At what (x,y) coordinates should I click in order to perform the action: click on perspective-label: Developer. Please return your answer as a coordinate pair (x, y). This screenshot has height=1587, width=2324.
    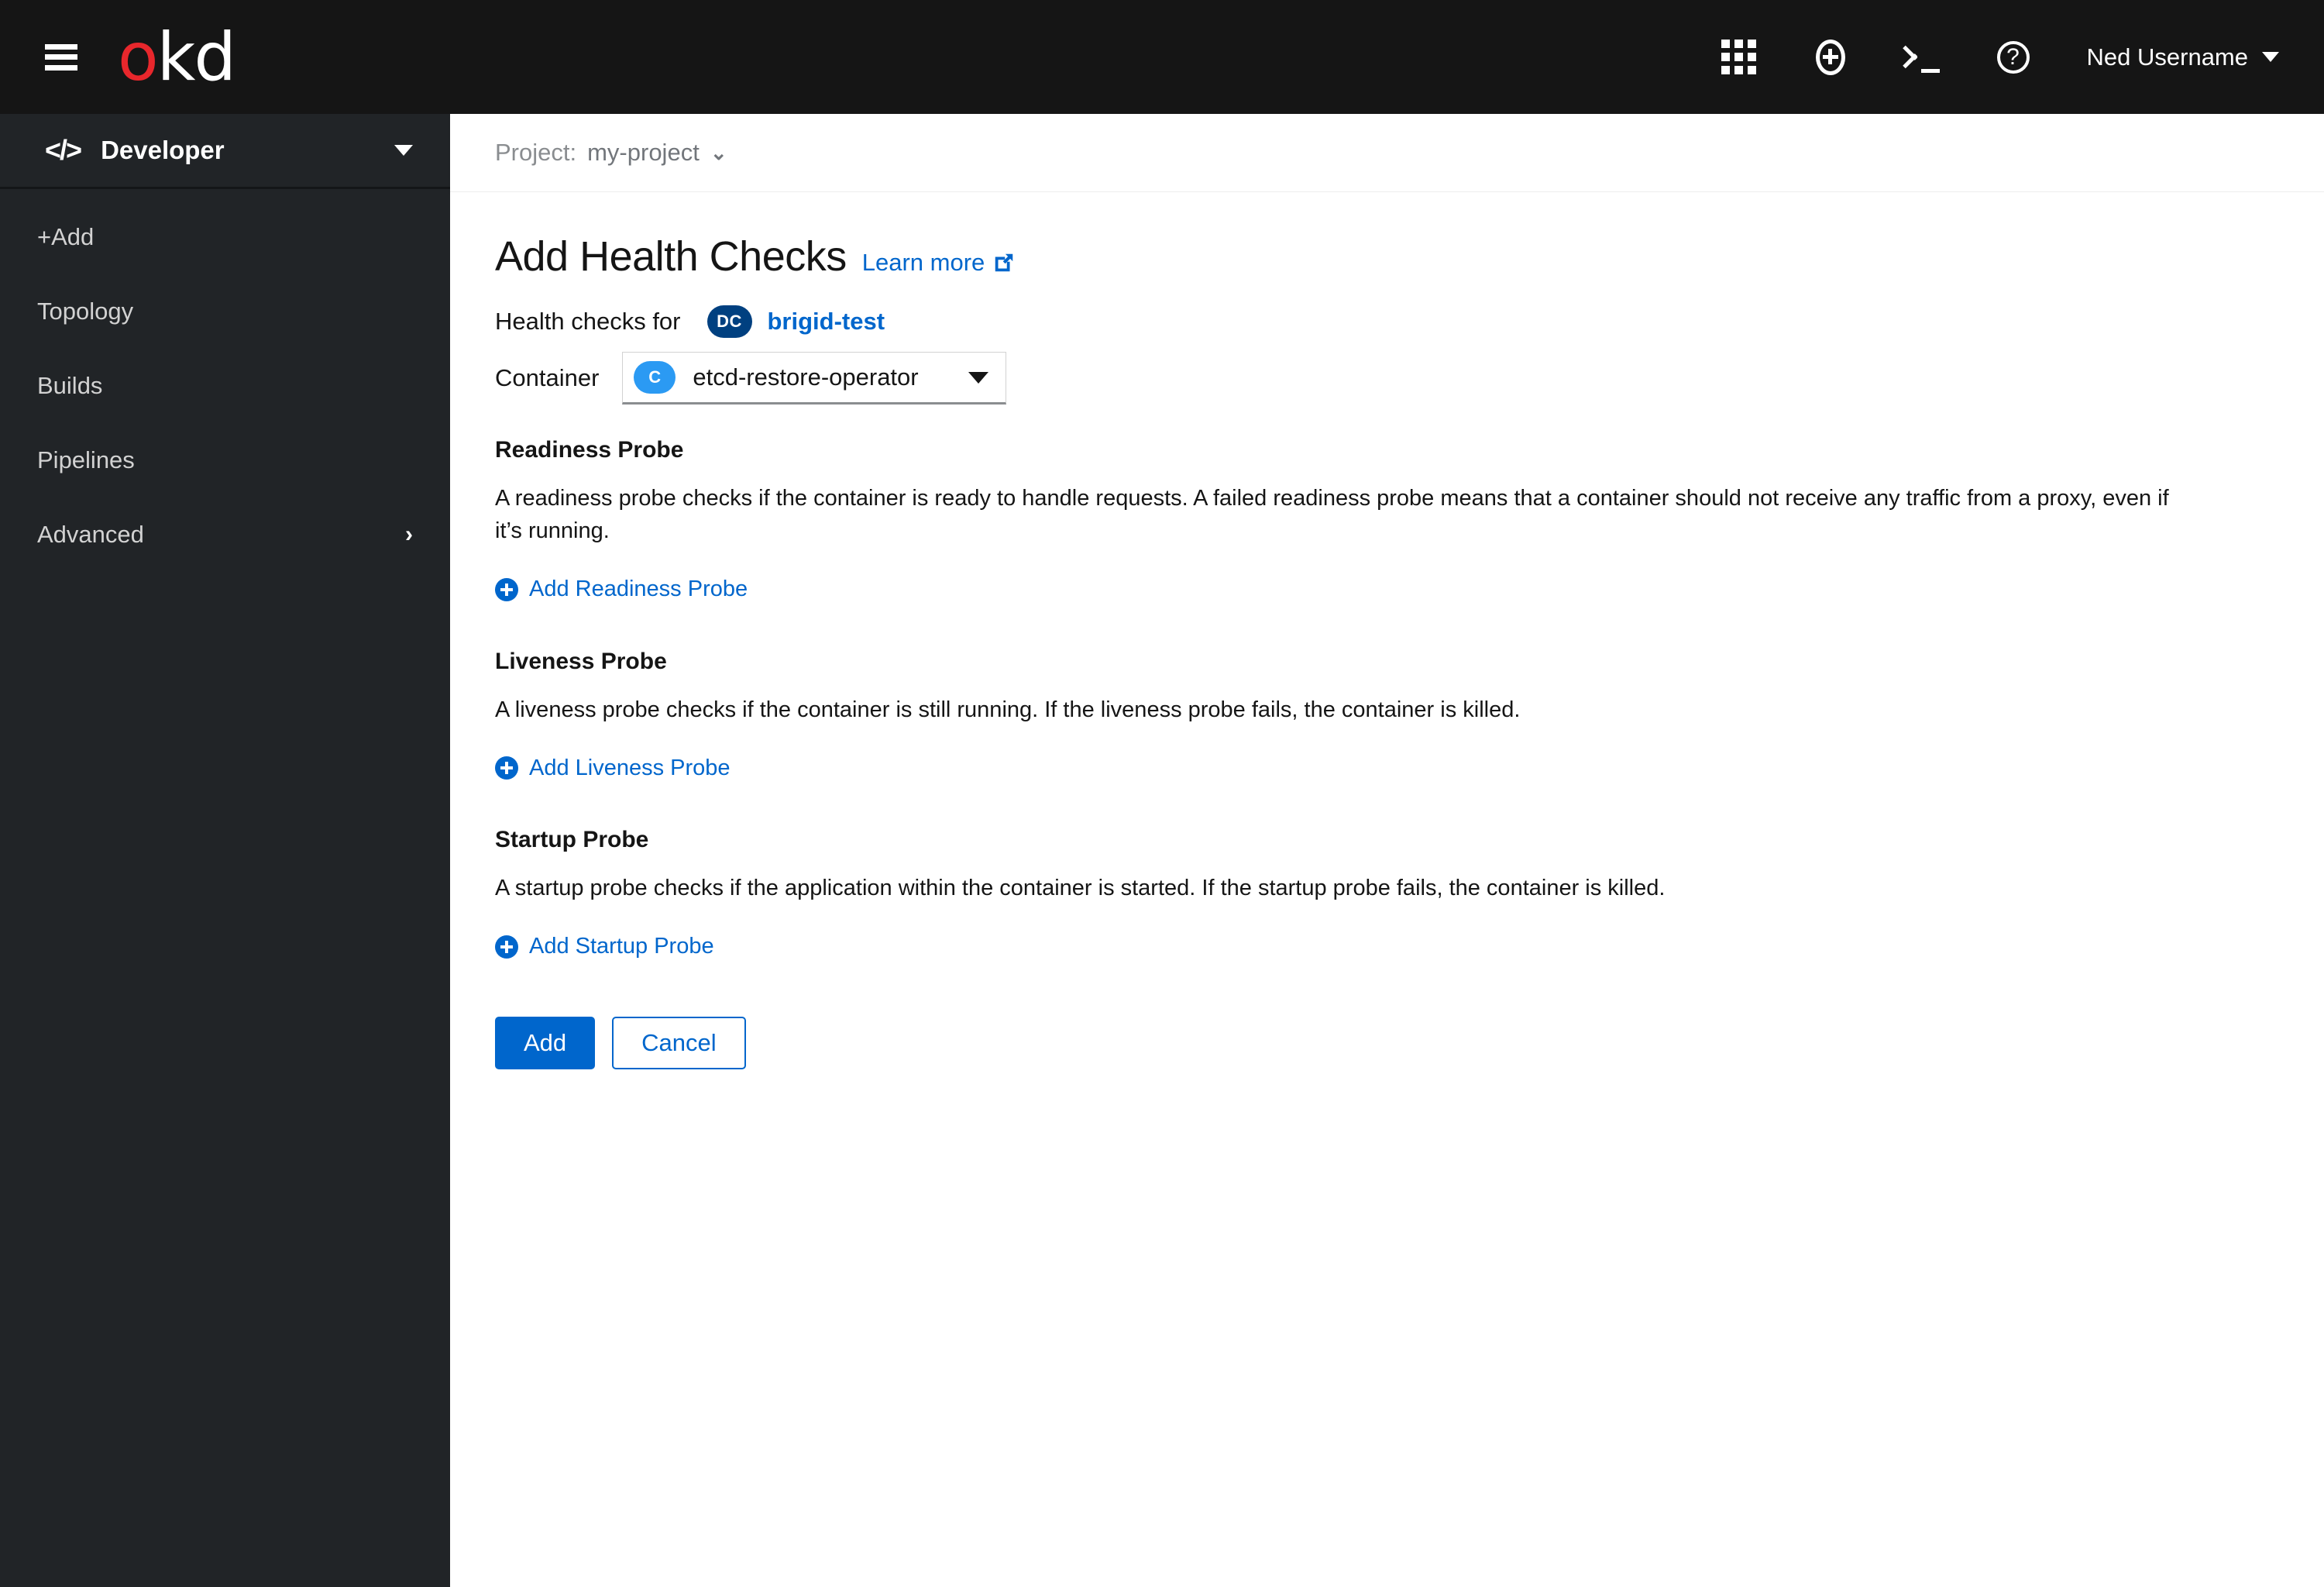
    Looking at the image, I should click on (163, 150).